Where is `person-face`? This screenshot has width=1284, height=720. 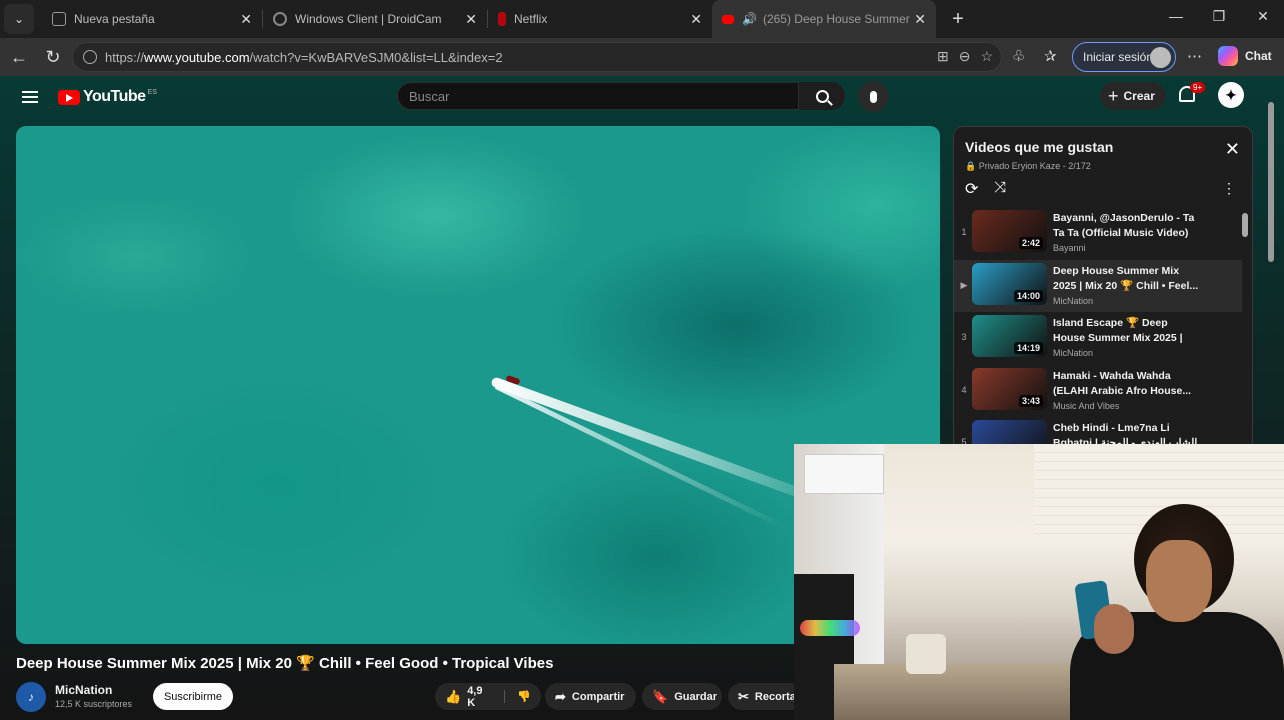
person-face is located at coordinates (1179, 581).